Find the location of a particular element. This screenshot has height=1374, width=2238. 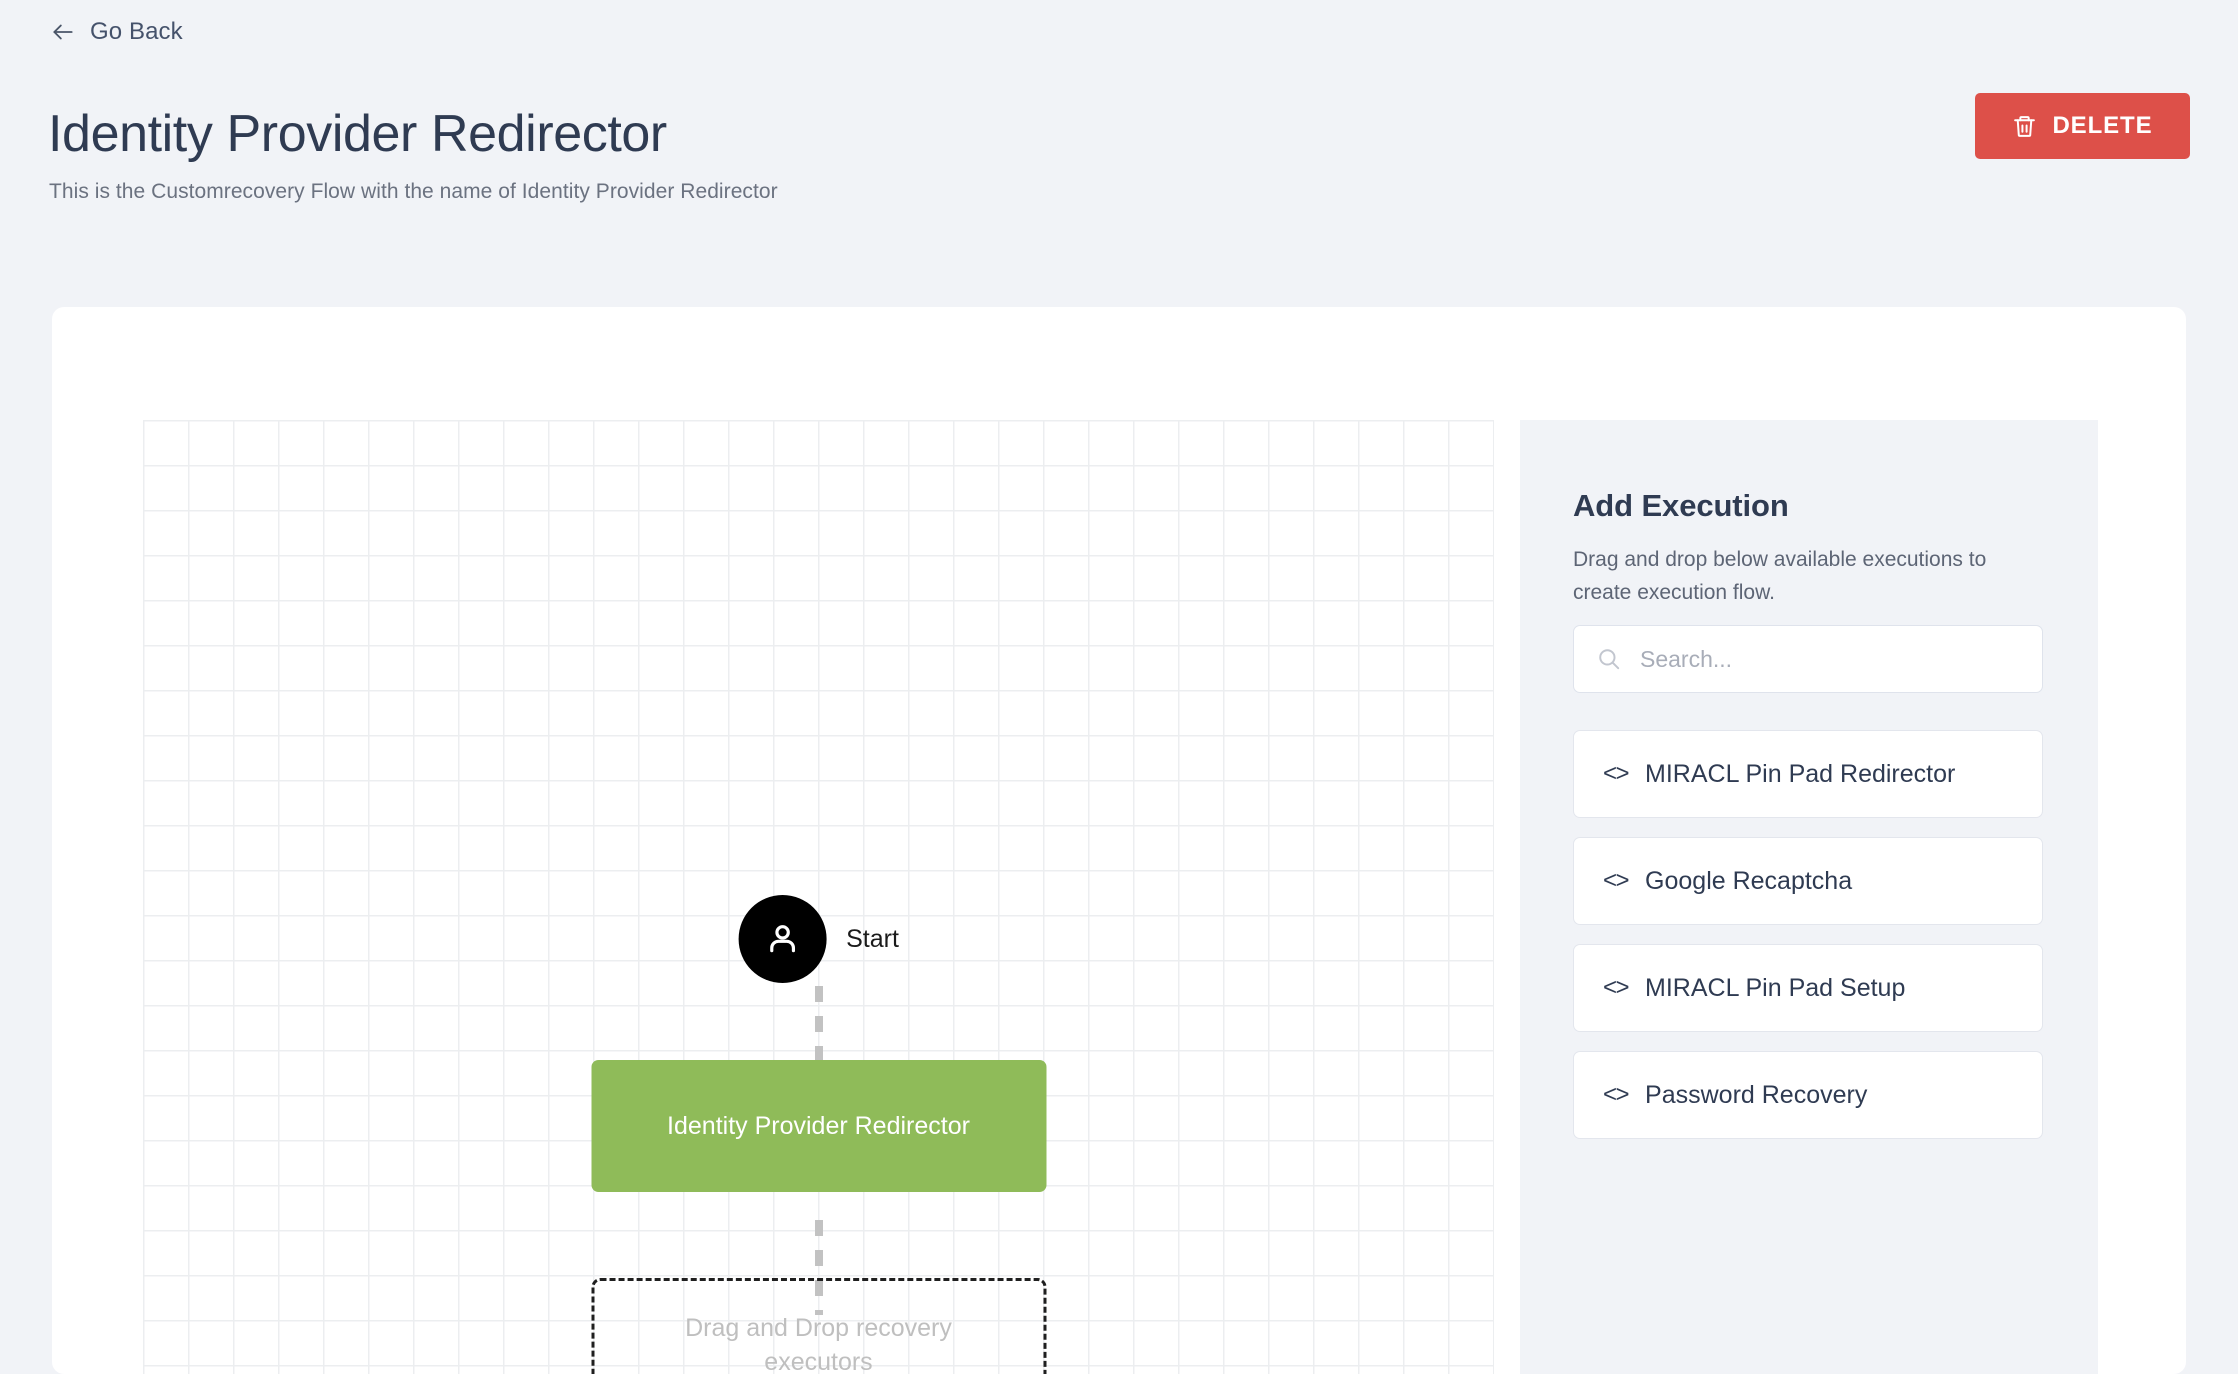

arrow-left-icon is located at coordinates (63, 32).